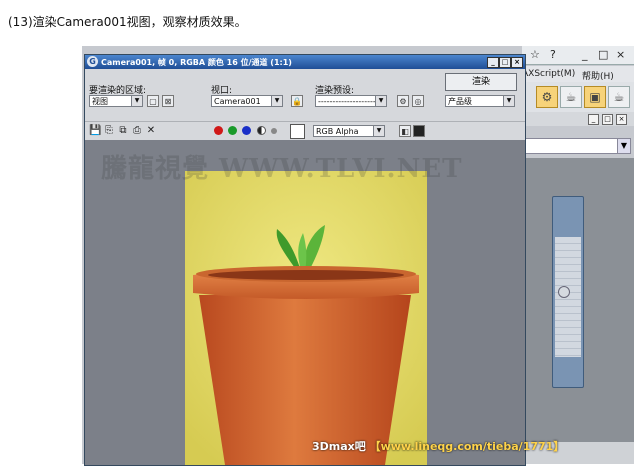 The width and height of the screenshot is (634, 466). Describe the element at coordinates (603, 54) in the screenshot. I see `restore-app-button: □` at that location.